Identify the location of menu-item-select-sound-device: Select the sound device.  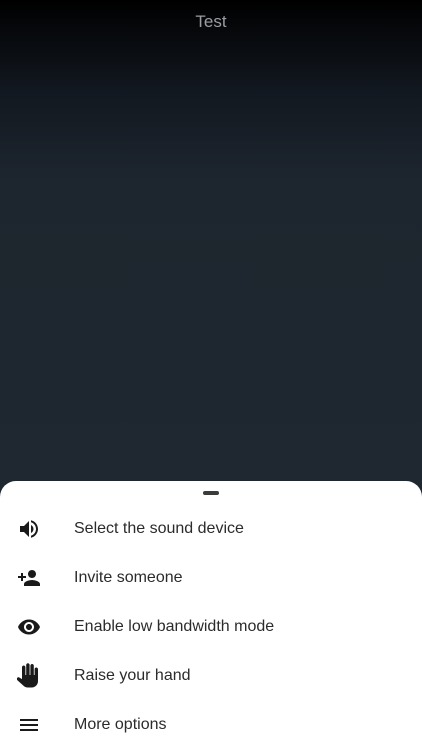
(211, 529).